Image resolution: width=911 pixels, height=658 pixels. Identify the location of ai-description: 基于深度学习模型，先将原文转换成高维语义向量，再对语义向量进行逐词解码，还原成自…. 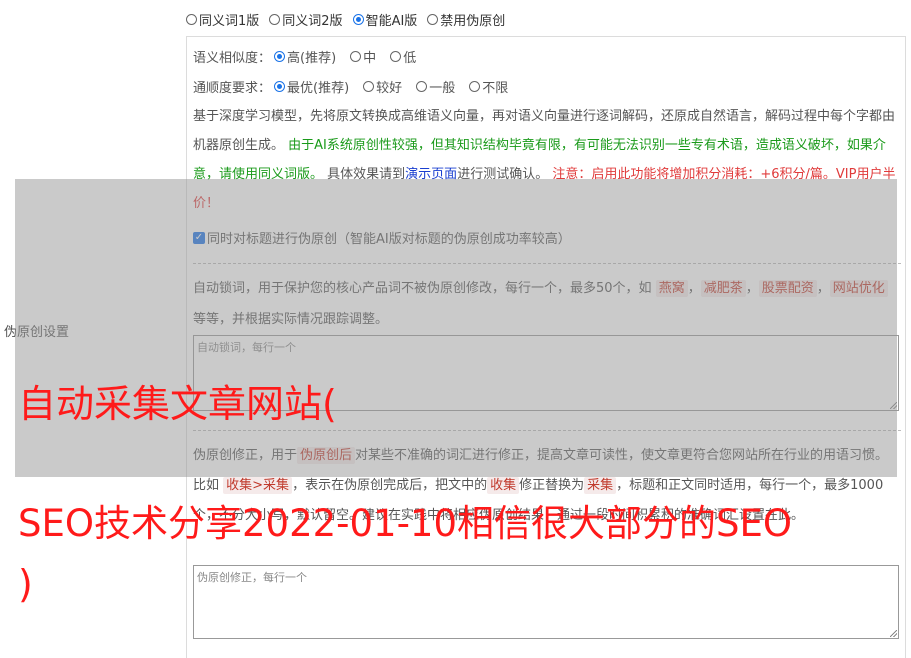
(544, 160).